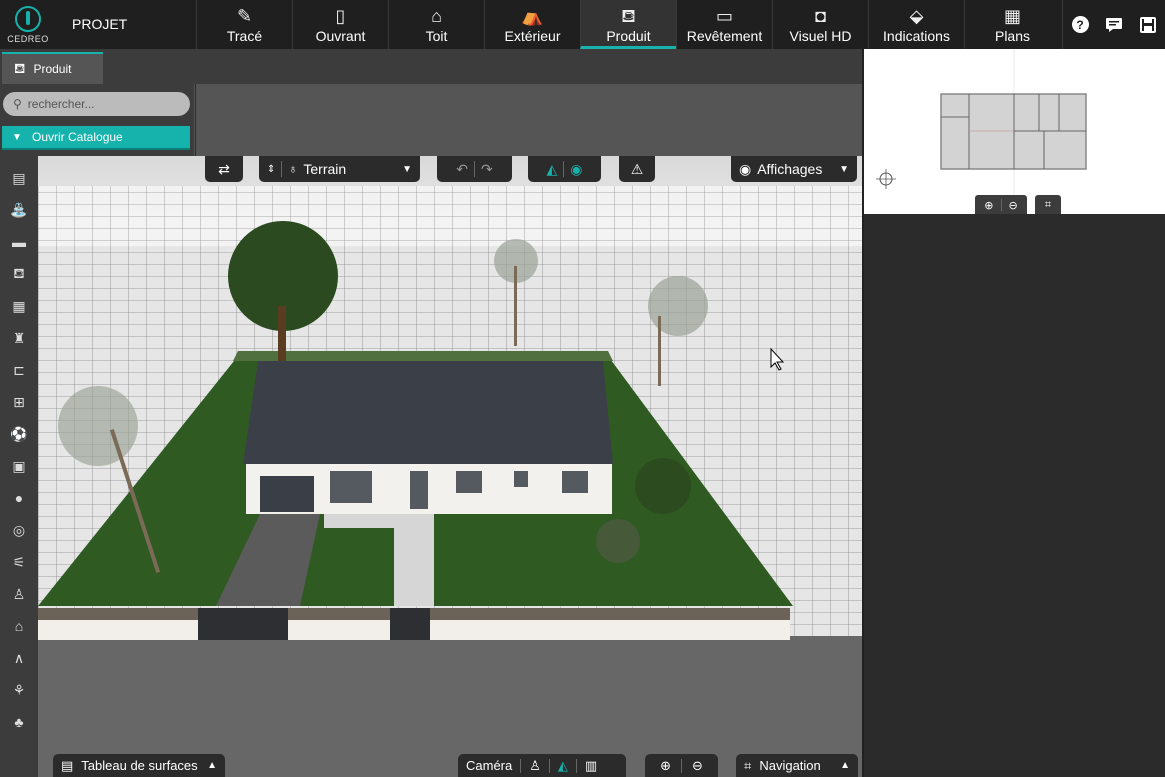 The width and height of the screenshot is (1165, 777). I want to click on logo-text: CEDREO, so click(28, 38).